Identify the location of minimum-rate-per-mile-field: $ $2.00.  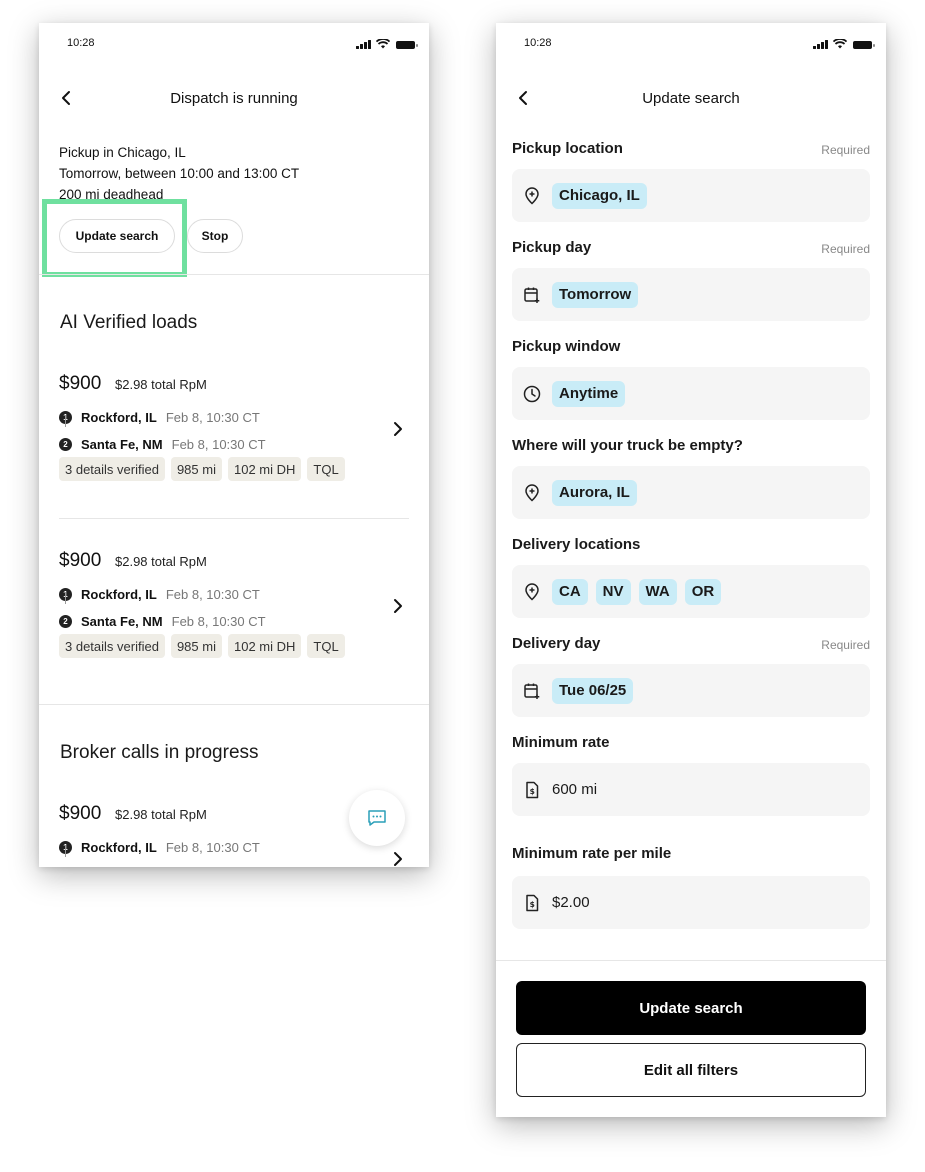
(691, 902).